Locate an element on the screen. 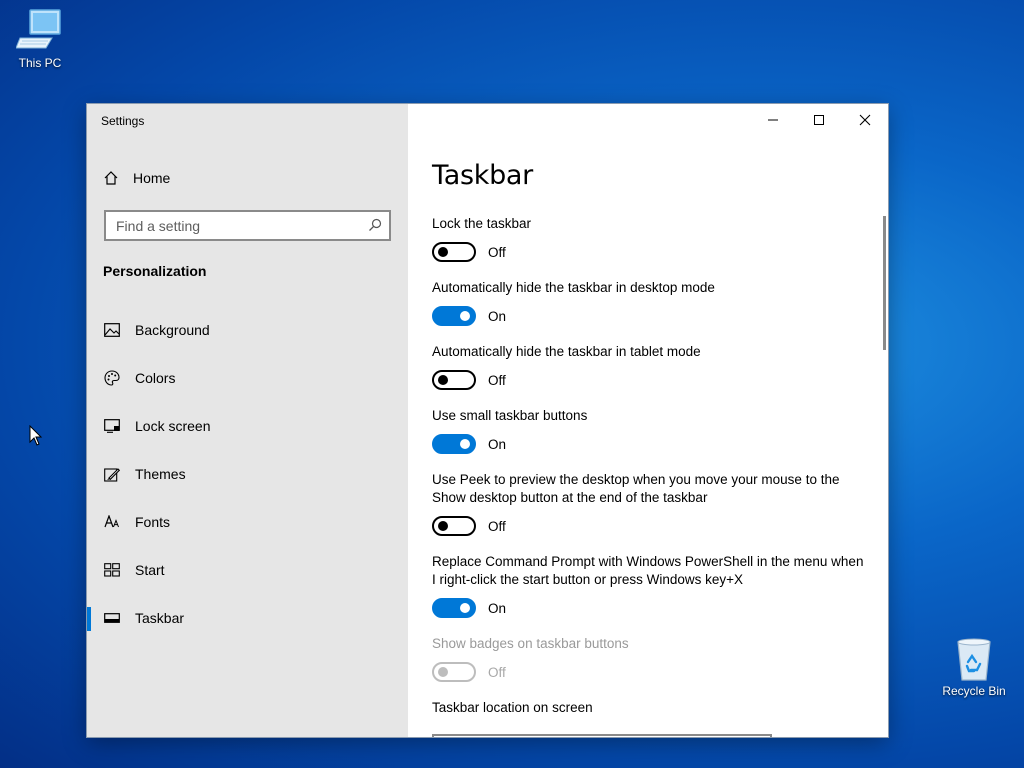  sidebar-item-label: Taskbar is located at coordinates (160, 618).